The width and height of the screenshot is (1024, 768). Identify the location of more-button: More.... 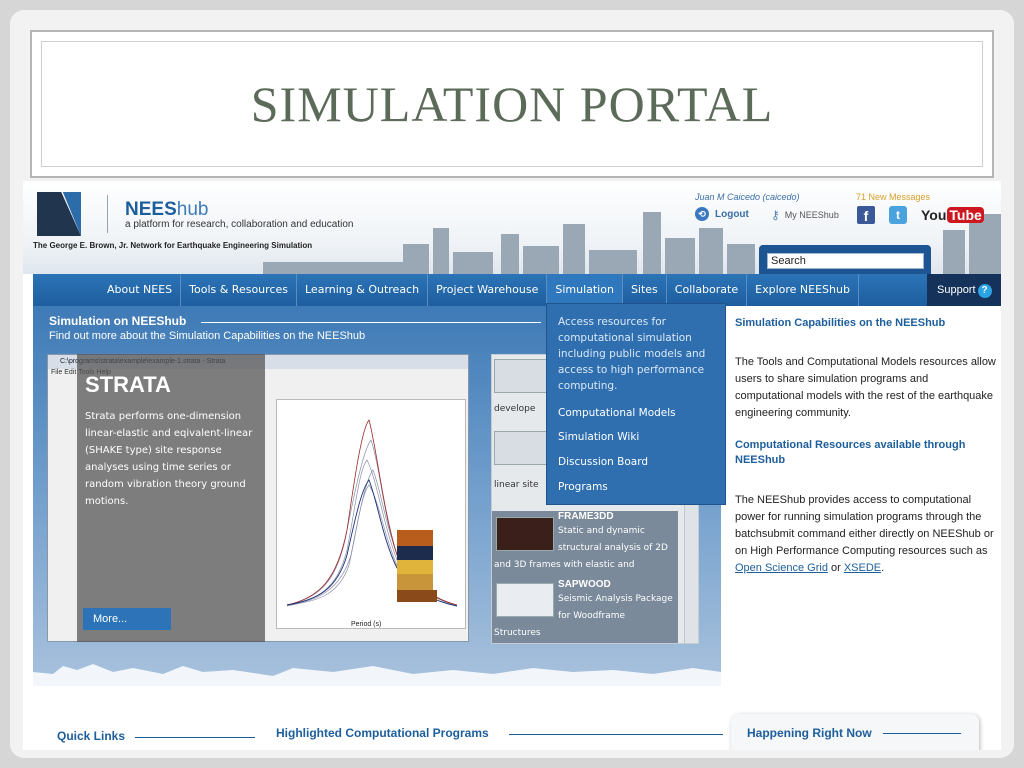
(127, 619).